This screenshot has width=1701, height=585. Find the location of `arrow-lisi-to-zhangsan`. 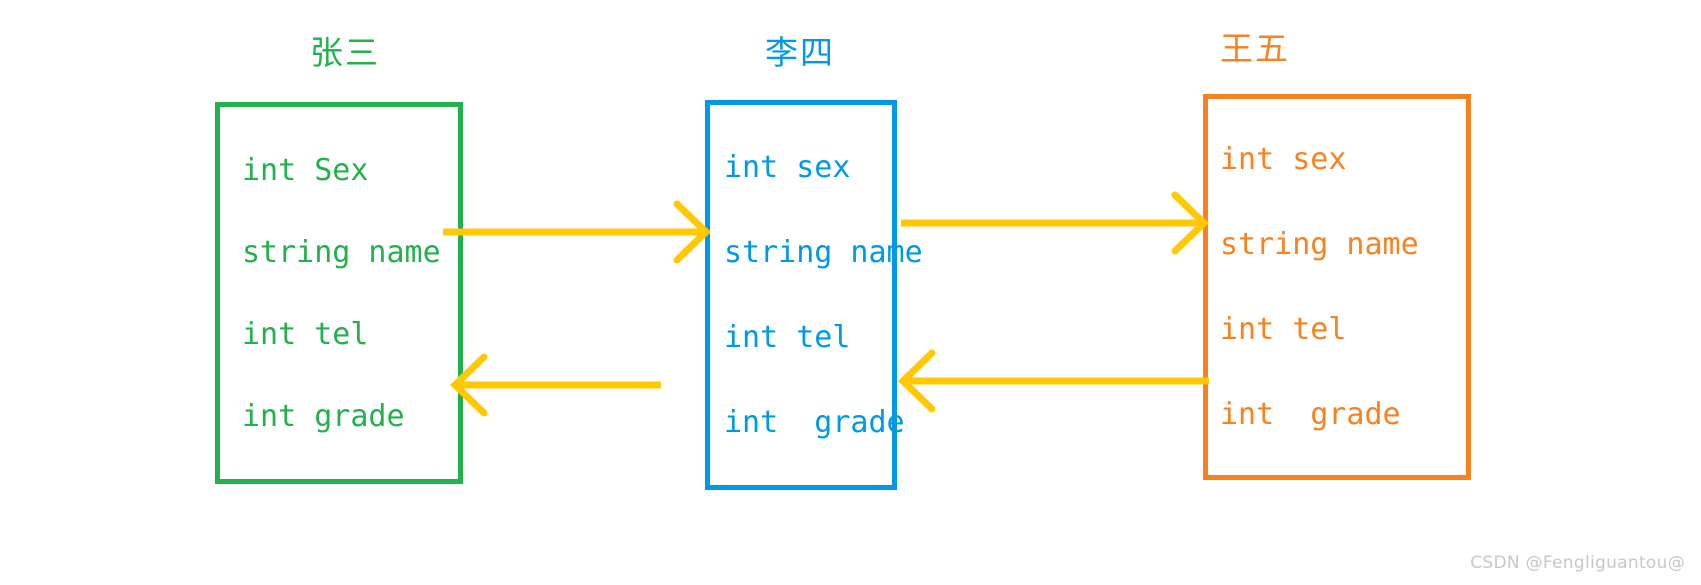

arrow-lisi-to-zhangsan is located at coordinates (556, 385).